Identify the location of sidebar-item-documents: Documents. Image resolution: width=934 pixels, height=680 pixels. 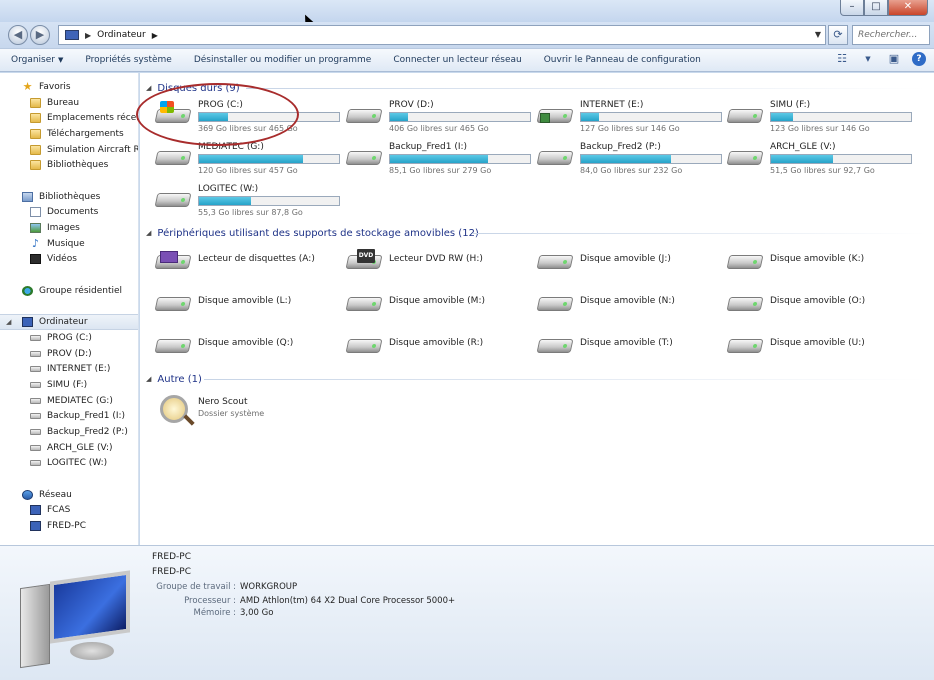
(69, 213).